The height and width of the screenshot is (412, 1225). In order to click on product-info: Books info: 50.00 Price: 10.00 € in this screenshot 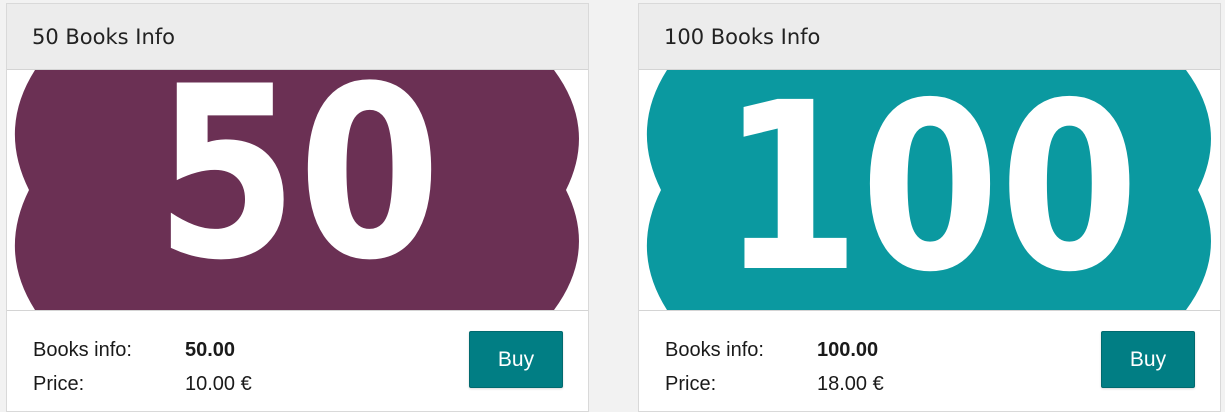, I will do `click(142, 367)`.